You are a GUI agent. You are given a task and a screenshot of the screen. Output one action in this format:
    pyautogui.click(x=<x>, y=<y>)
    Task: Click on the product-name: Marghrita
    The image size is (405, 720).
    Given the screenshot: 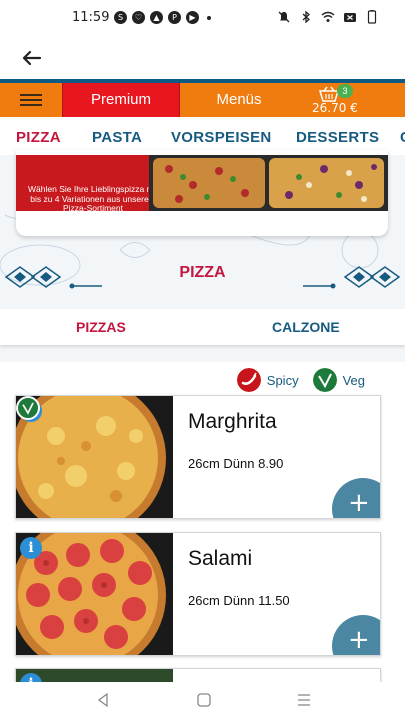 What is the action you would take?
    pyautogui.click(x=232, y=421)
    